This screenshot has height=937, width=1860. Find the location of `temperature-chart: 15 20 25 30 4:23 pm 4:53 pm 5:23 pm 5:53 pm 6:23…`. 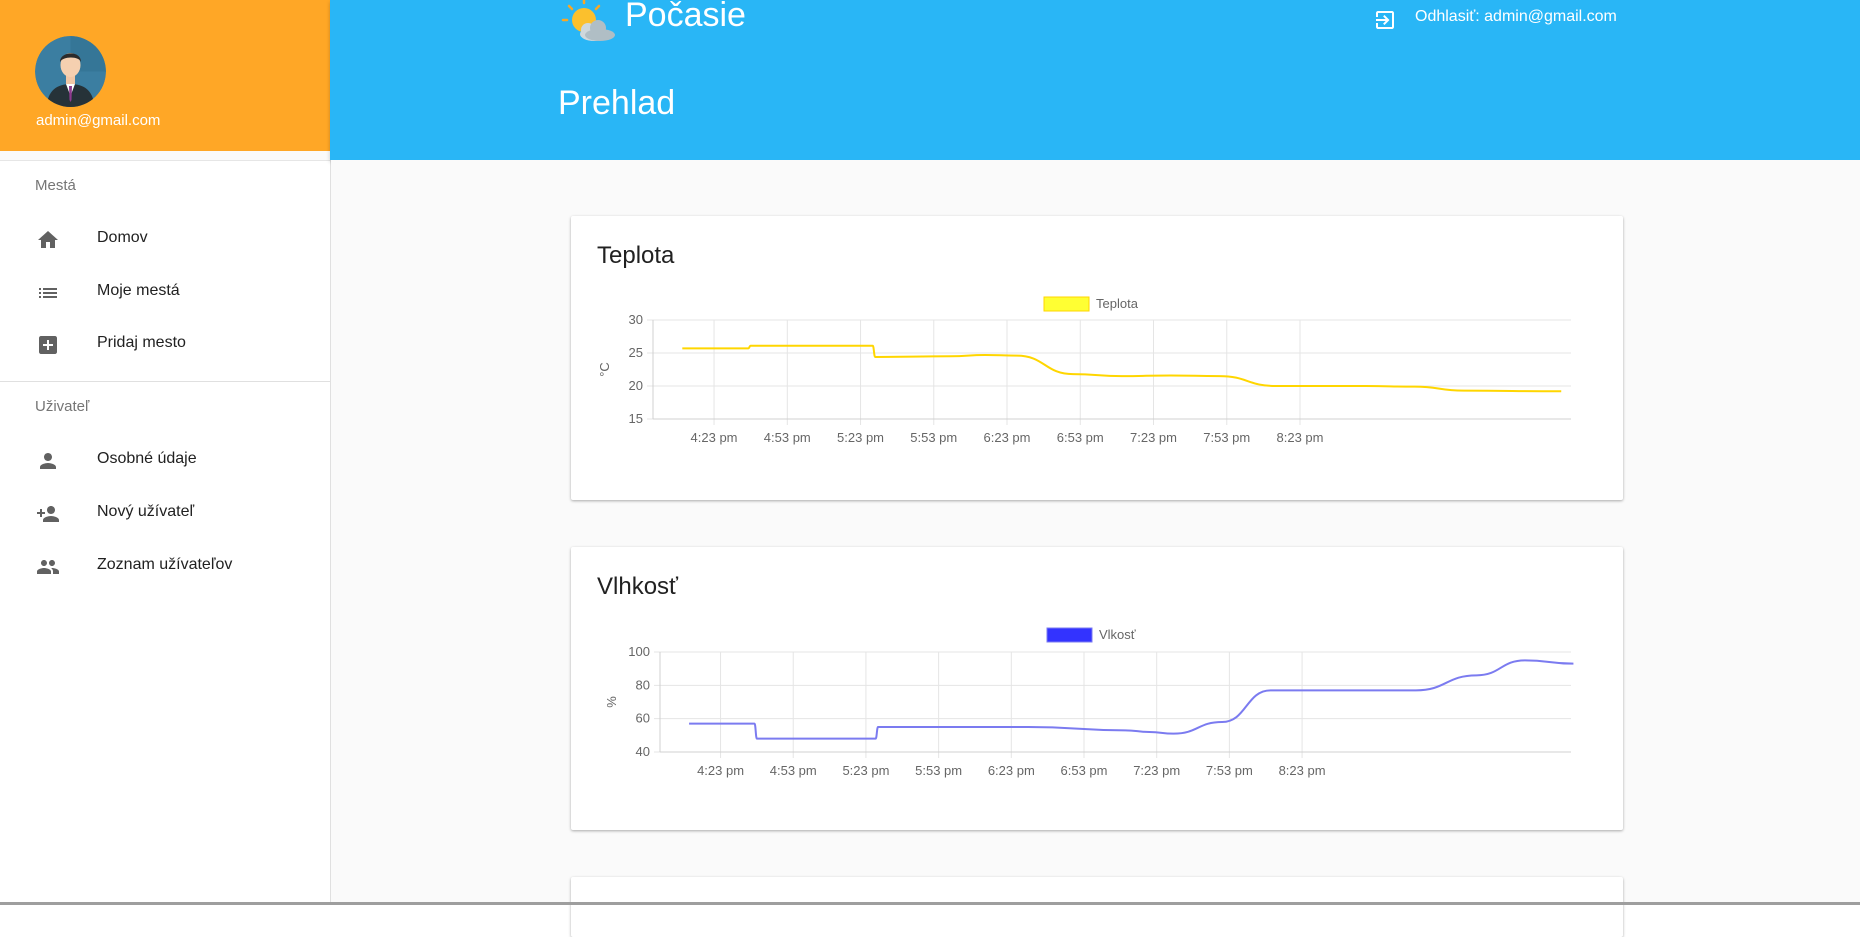

temperature-chart: 15 20 25 30 4:23 pm 4:53 pm 5:23 pm 5:53 pm 6:23… is located at coordinates (1084, 370).